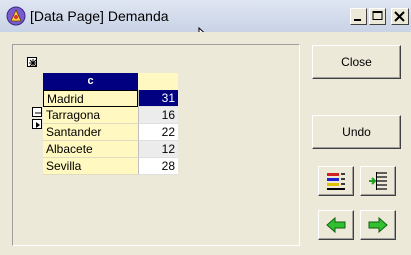 The height and width of the screenshot is (255, 411). I want to click on collapse-toggle, so click(37, 112).